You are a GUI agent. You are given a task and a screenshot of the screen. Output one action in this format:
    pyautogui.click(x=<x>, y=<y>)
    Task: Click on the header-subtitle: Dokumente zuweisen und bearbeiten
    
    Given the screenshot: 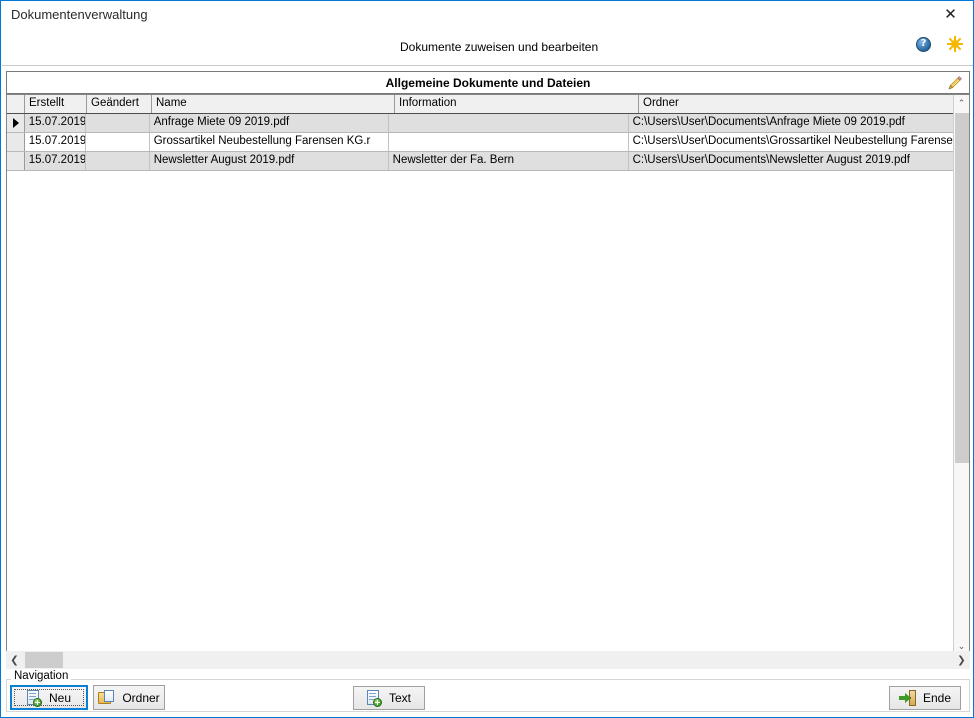 What is the action you would take?
    pyautogui.click(x=499, y=47)
    